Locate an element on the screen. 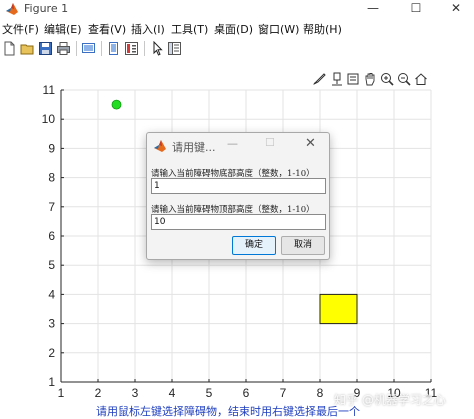 This screenshot has height=419, width=474. y-tick-label: 1 is located at coordinates (51, 382).